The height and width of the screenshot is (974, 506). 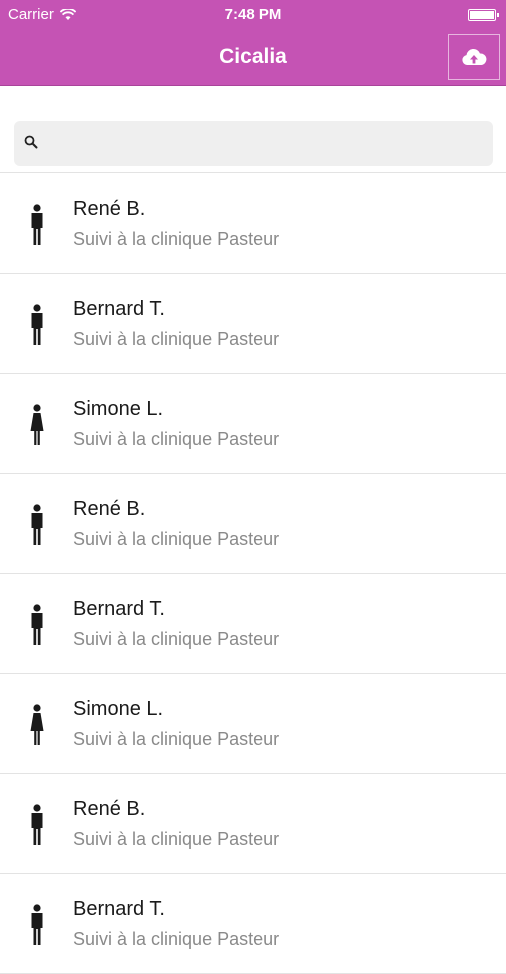 What do you see at coordinates (483, 15) in the screenshot?
I see `battery-icon` at bounding box center [483, 15].